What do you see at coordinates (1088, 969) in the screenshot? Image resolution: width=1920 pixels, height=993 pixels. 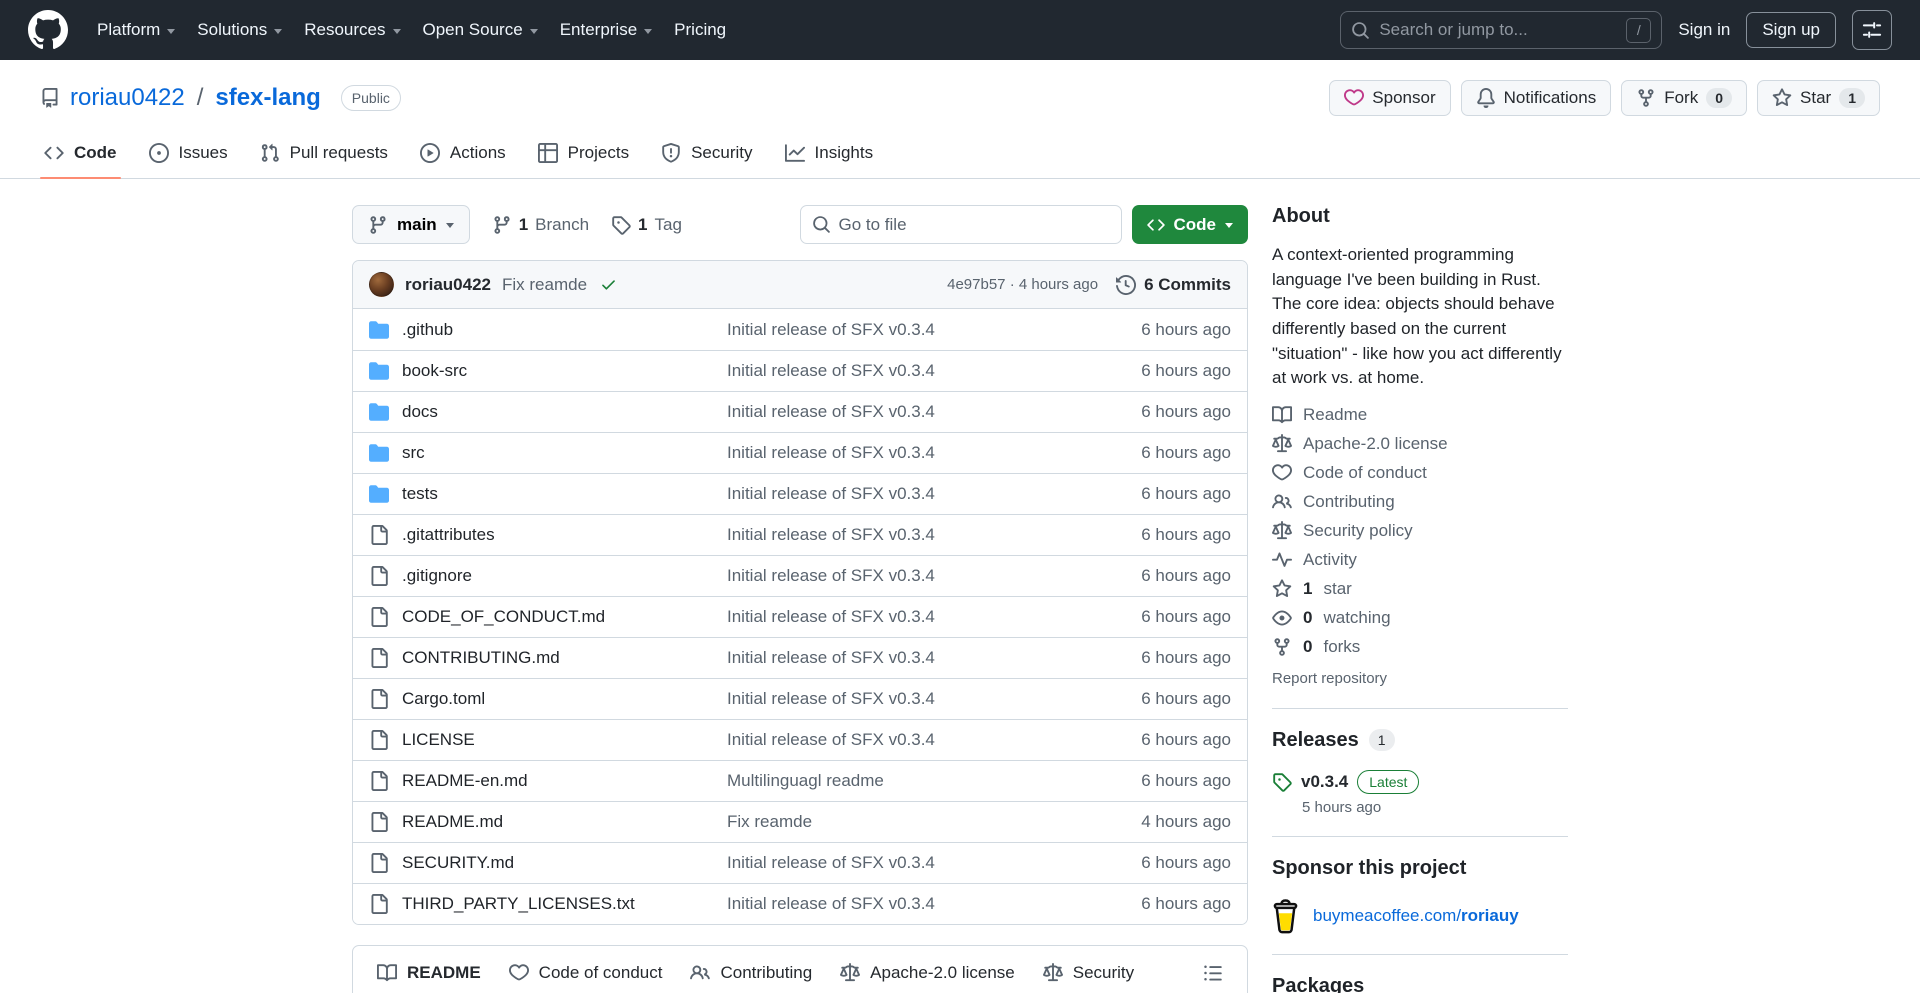 I see `security-tab: Security` at bounding box center [1088, 969].